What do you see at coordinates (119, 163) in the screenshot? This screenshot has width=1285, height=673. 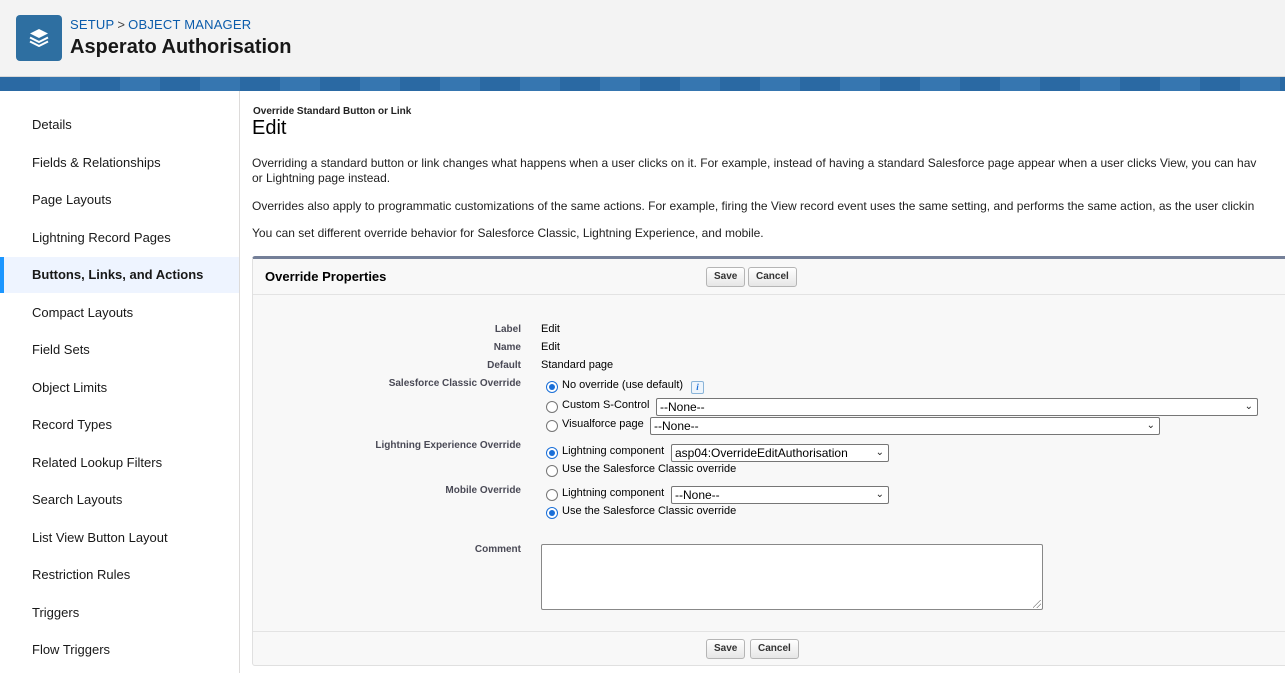 I see `sidebar-item-fields-relationships: Fields & Relationships` at bounding box center [119, 163].